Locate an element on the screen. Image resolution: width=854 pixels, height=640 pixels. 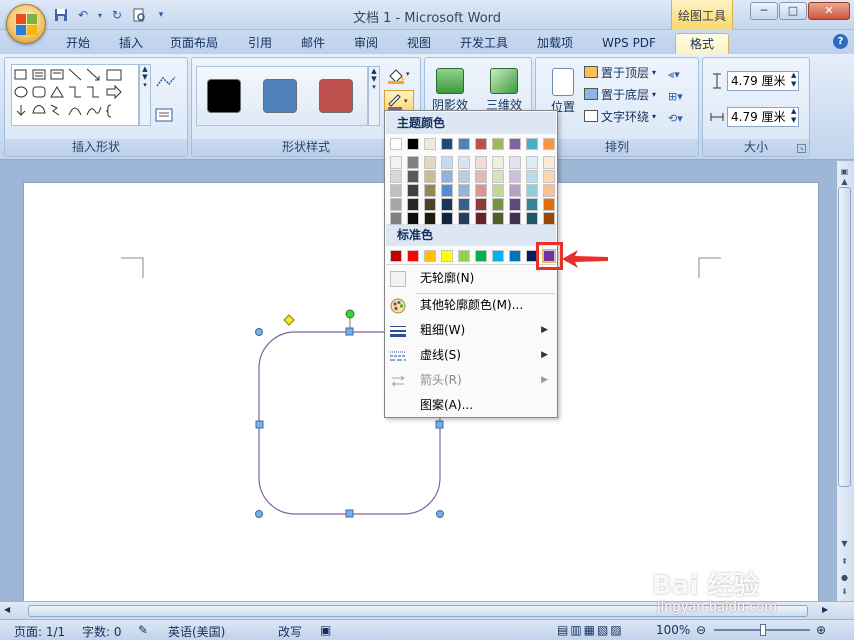
shape-style-gallery is located at coordinates (282, 96).